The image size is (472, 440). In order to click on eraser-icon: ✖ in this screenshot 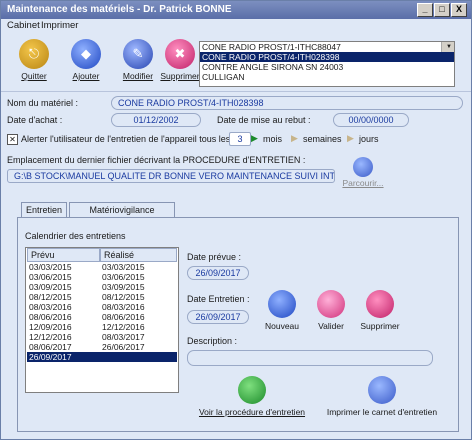, I will do `click(180, 54)`.